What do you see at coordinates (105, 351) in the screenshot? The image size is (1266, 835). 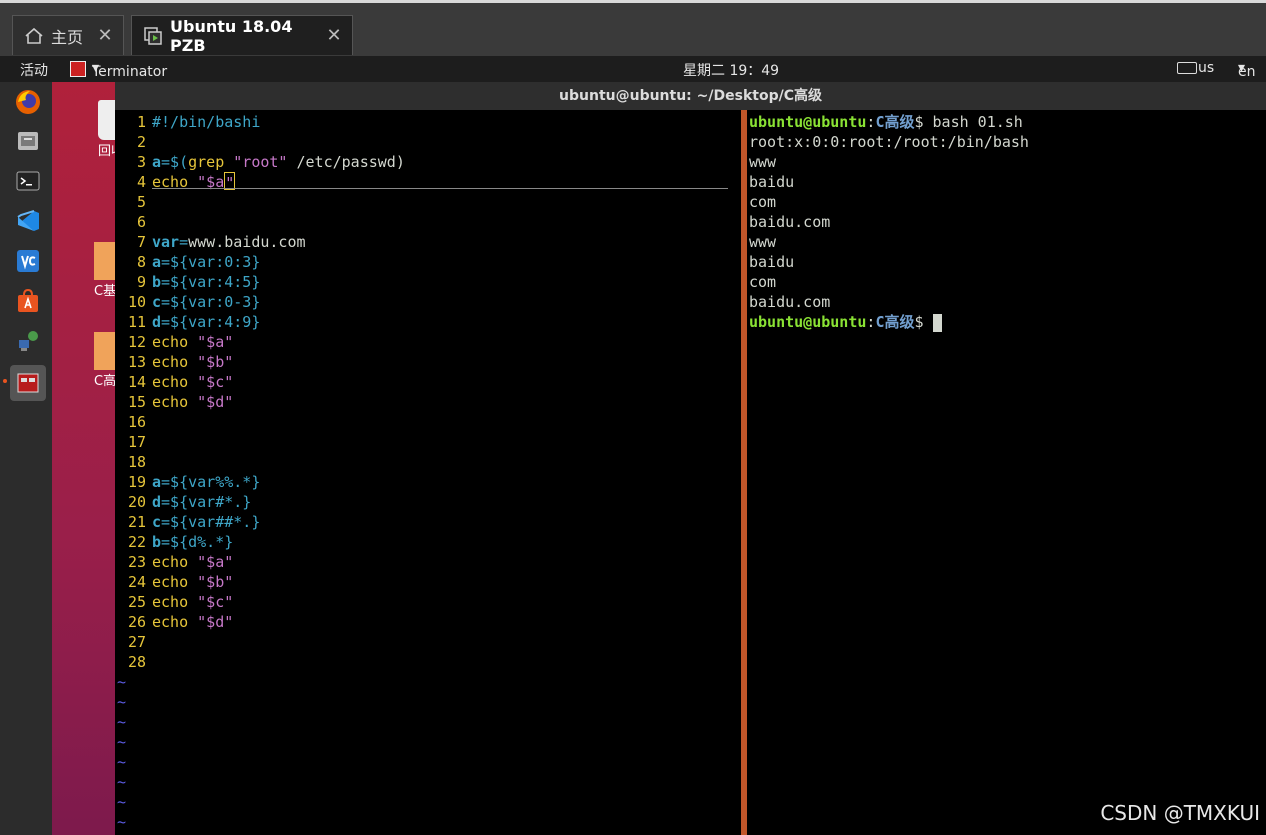 I see `folder-icon` at bounding box center [105, 351].